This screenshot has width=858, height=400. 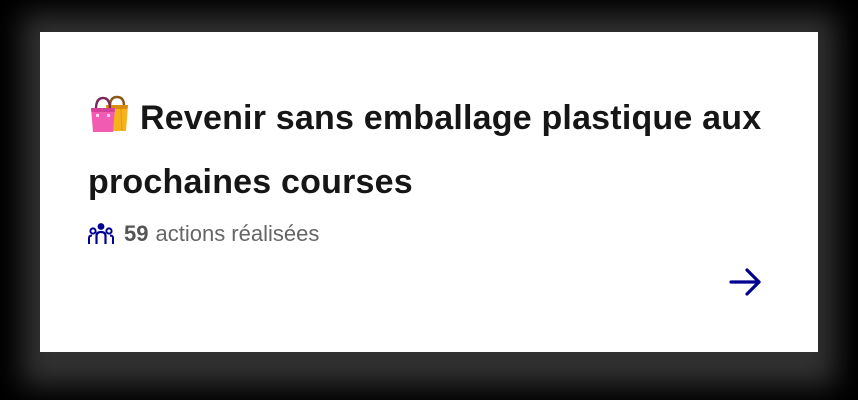 What do you see at coordinates (136, 233) in the screenshot?
I see `action-count: 59` at bounding box center [136, 233].